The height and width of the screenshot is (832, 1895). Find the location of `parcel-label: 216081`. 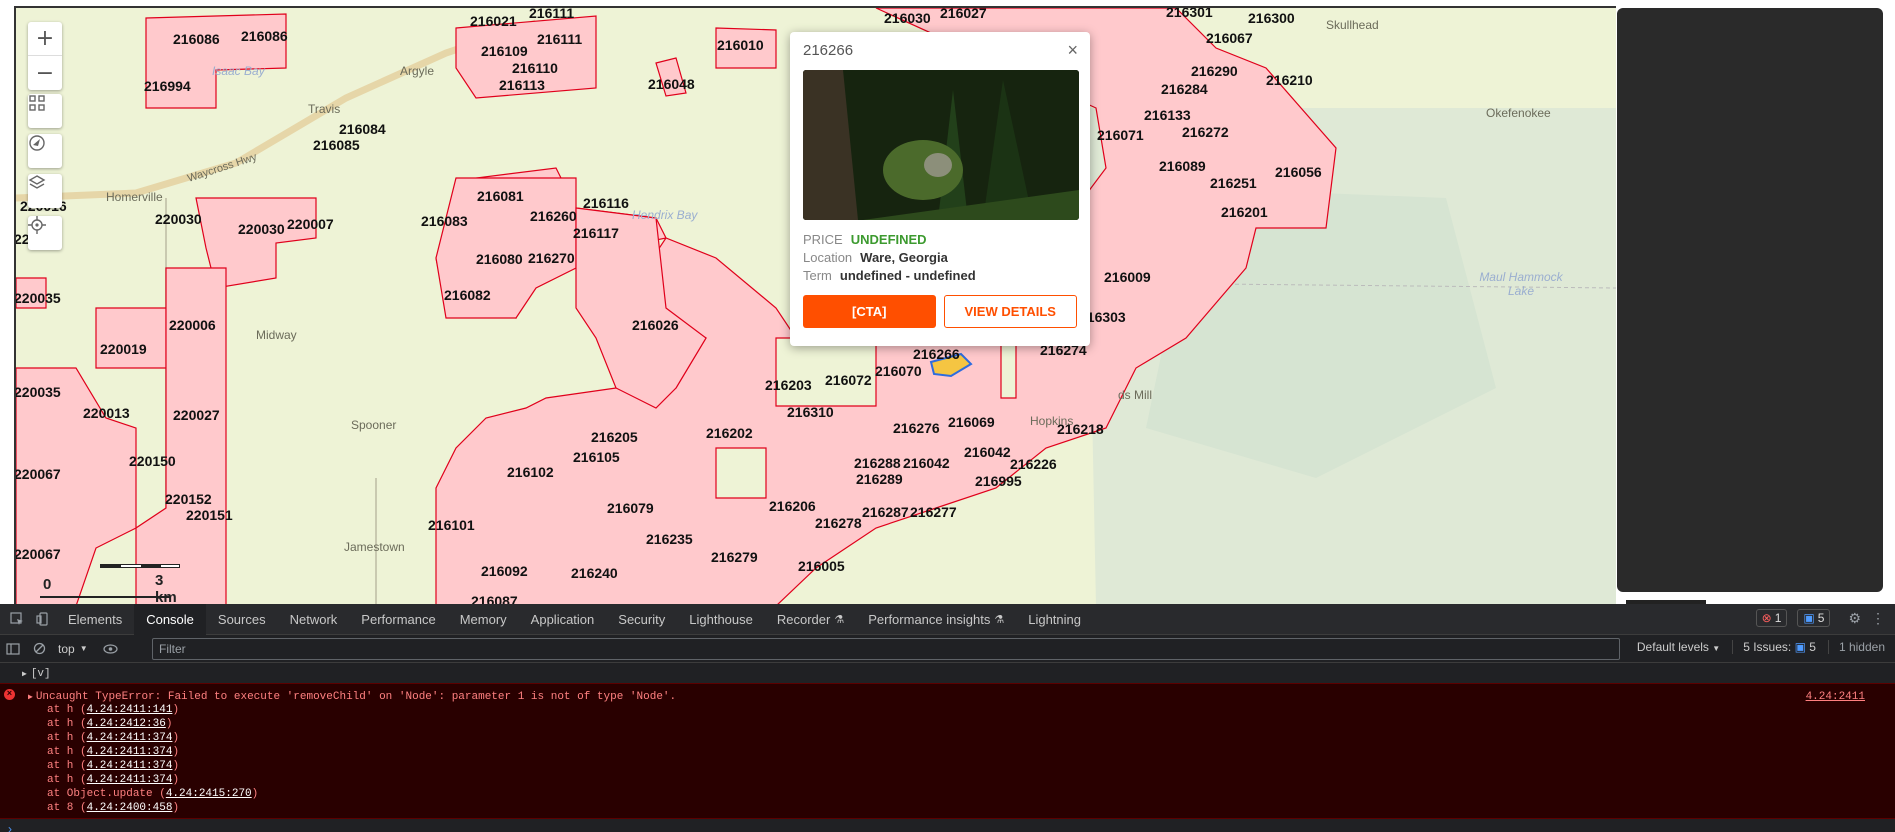

parcel-label: 216081 is located at coordinates (500, 196).